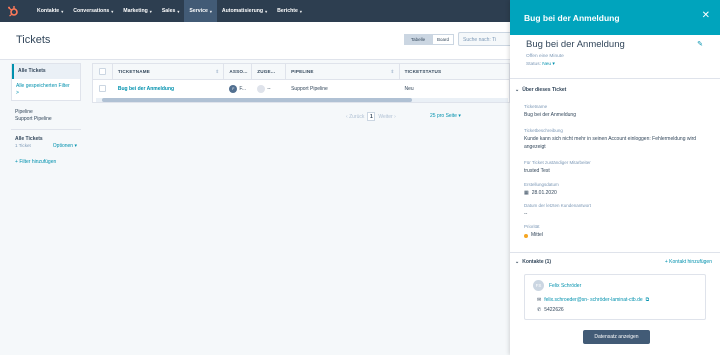  I want to click on nav-automatisierung: Automatisierung ▾, so click(244, 11).